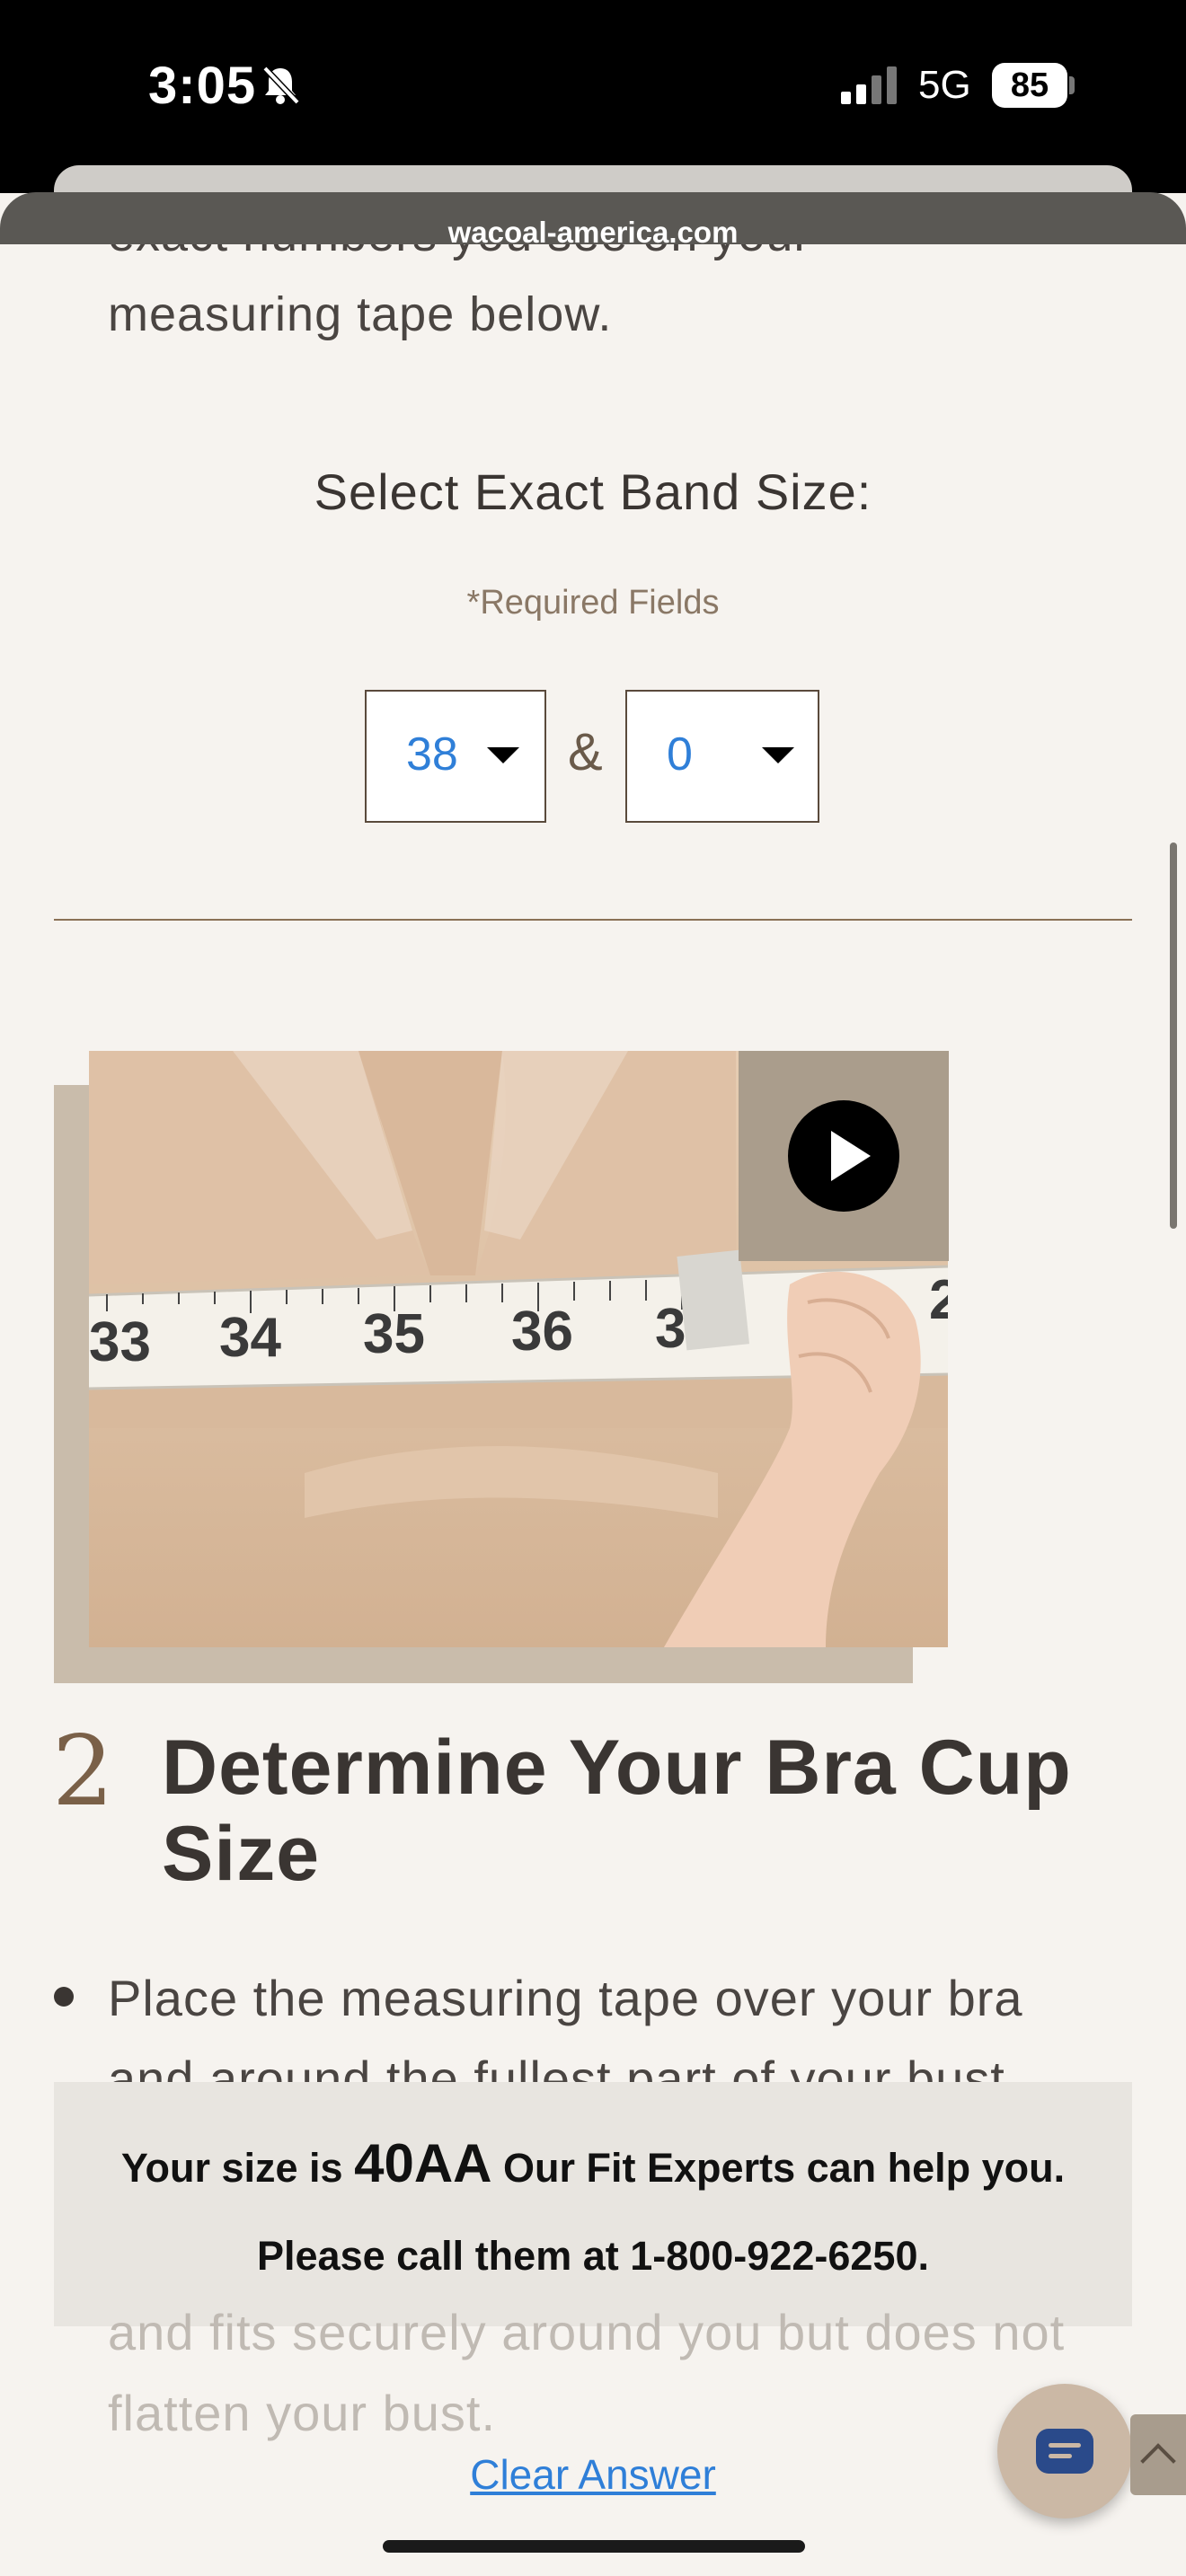  What do you see at coordinates (869, 85) in the screenshot?
I see `signal-icon` at bounding box center [869, 85].